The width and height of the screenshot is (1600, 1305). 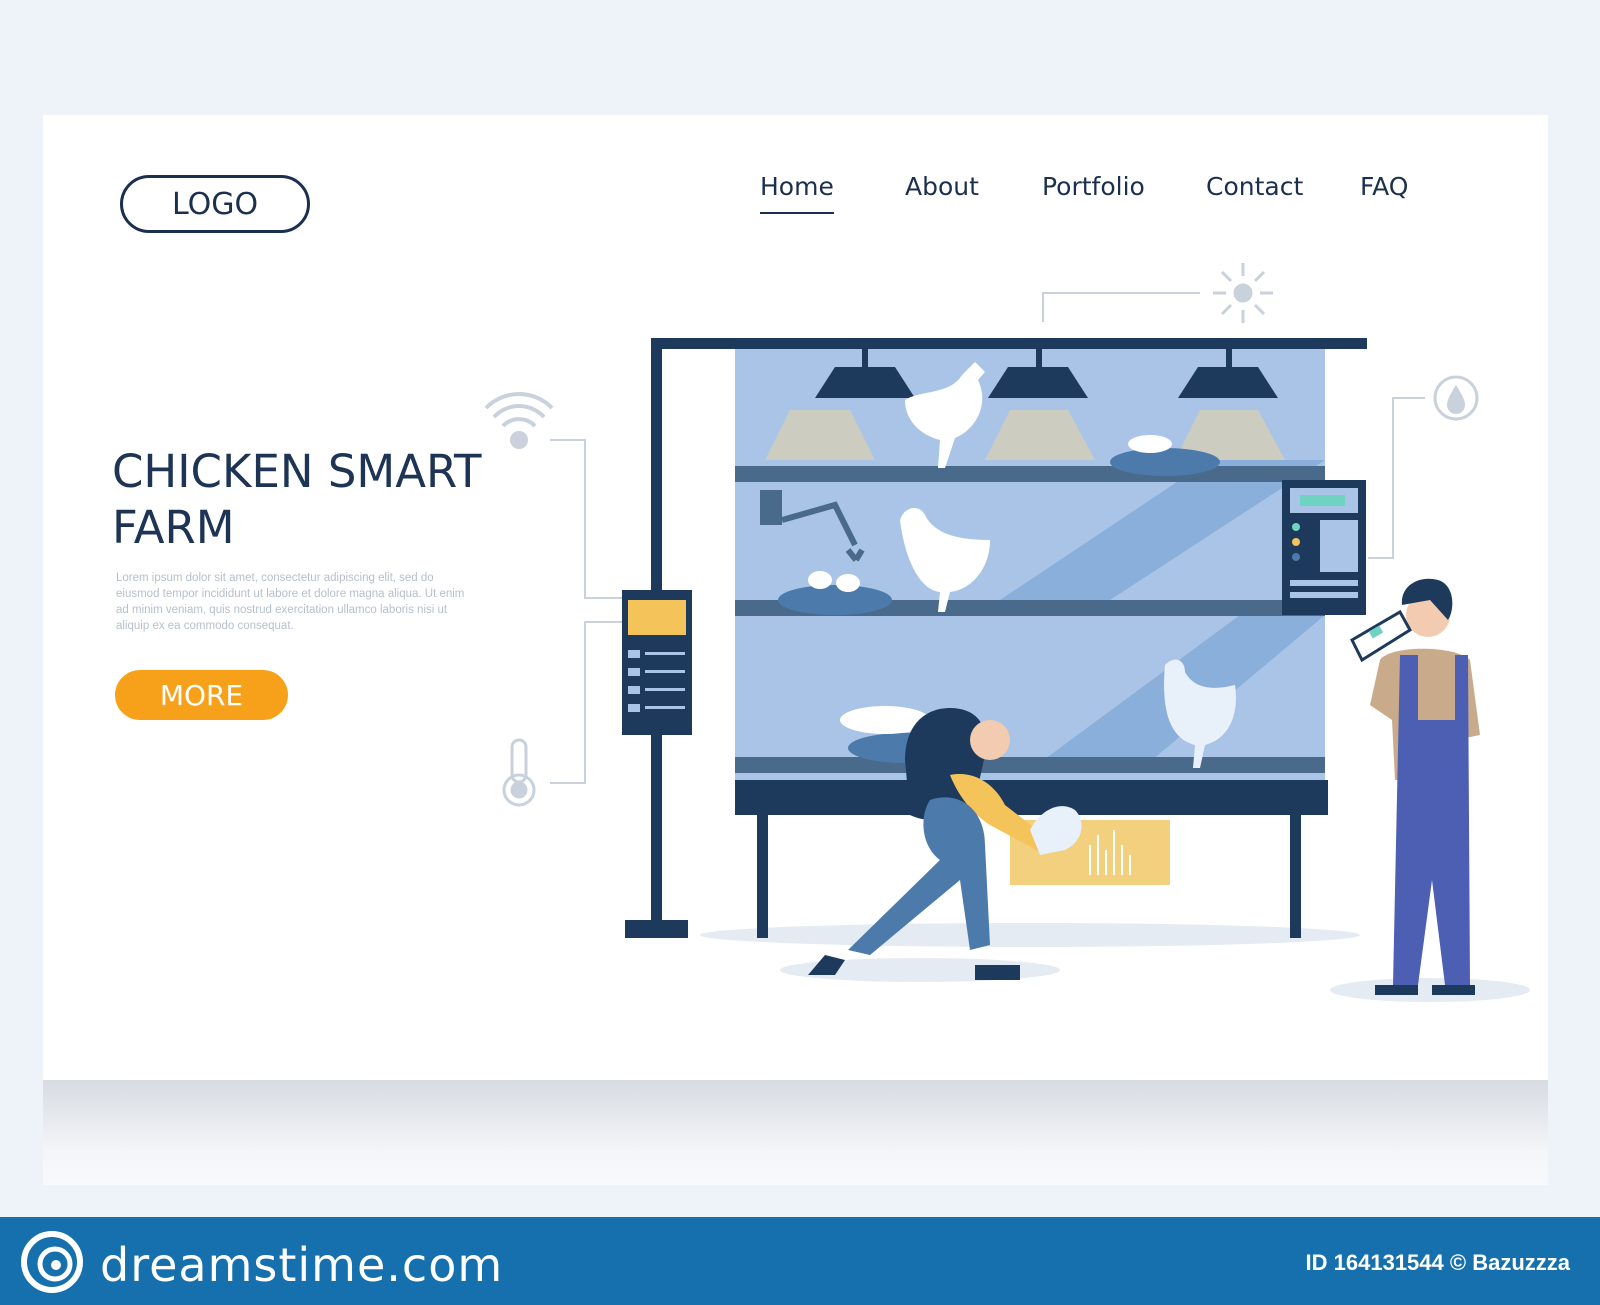 What do you see at coordinates (1031, 797) in the screenshot?
I see `rack-base` at bounding box center [1031, 797].